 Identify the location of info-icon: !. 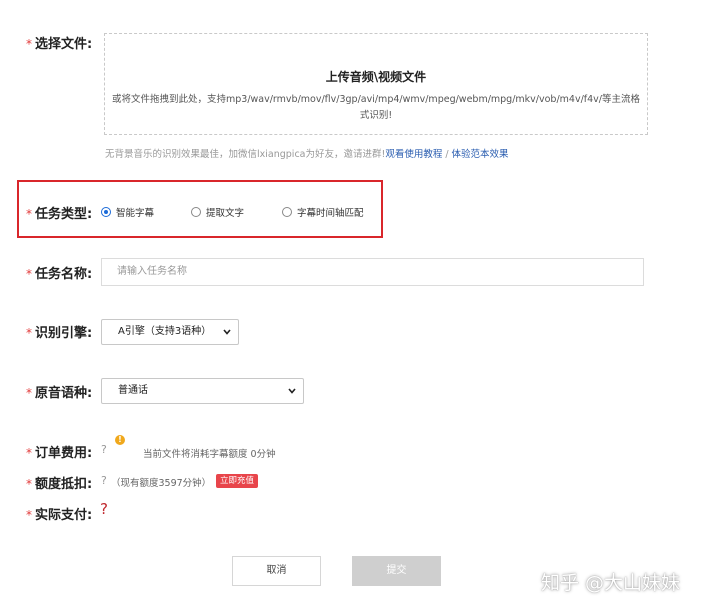
(120, 440).